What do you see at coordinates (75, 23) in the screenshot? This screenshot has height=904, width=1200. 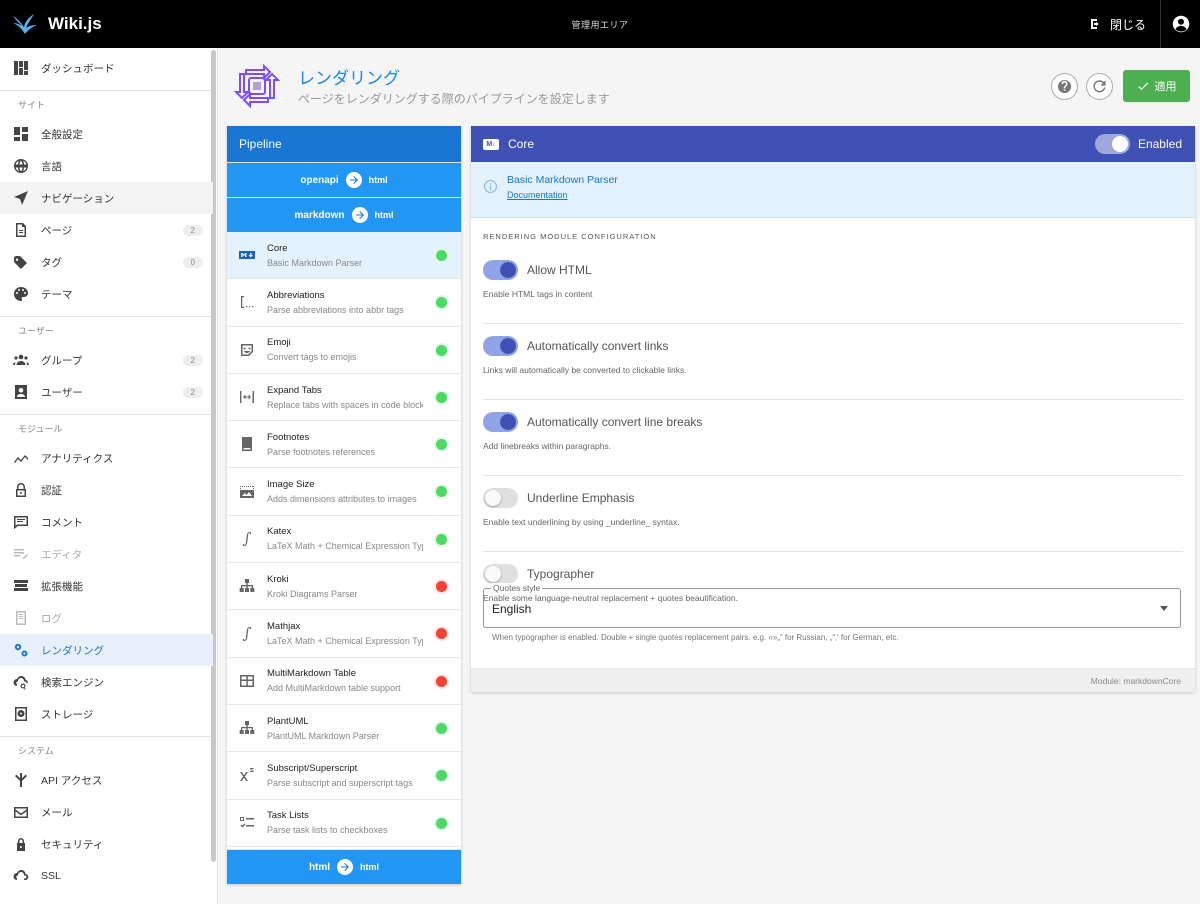 I see `brand-name: Wiki.js` at bounding box center [75, 23].